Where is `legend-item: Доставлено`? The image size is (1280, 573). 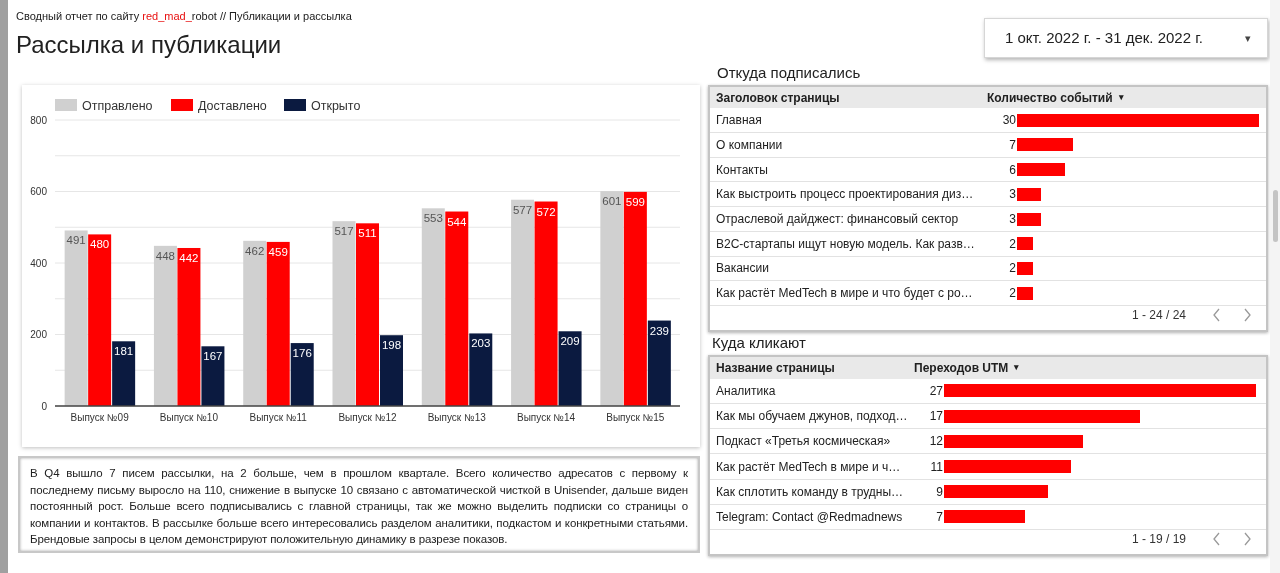 legend-item: Доставлено is located at coordinates (219, 106).